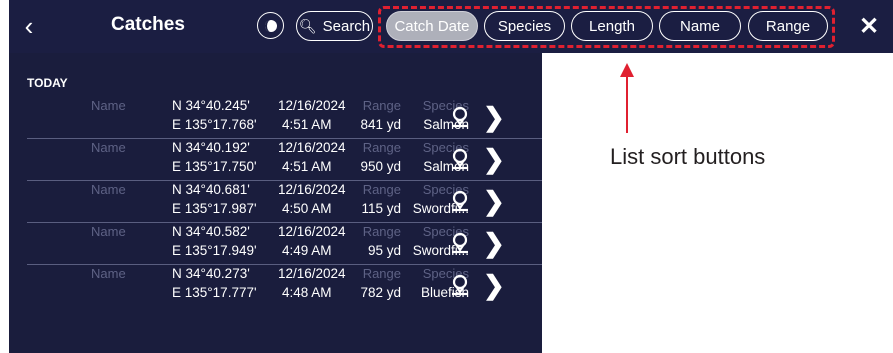  Describe the element at coordinates (148, 24) in the screenshot. I see `page-title: Catches` at that location.